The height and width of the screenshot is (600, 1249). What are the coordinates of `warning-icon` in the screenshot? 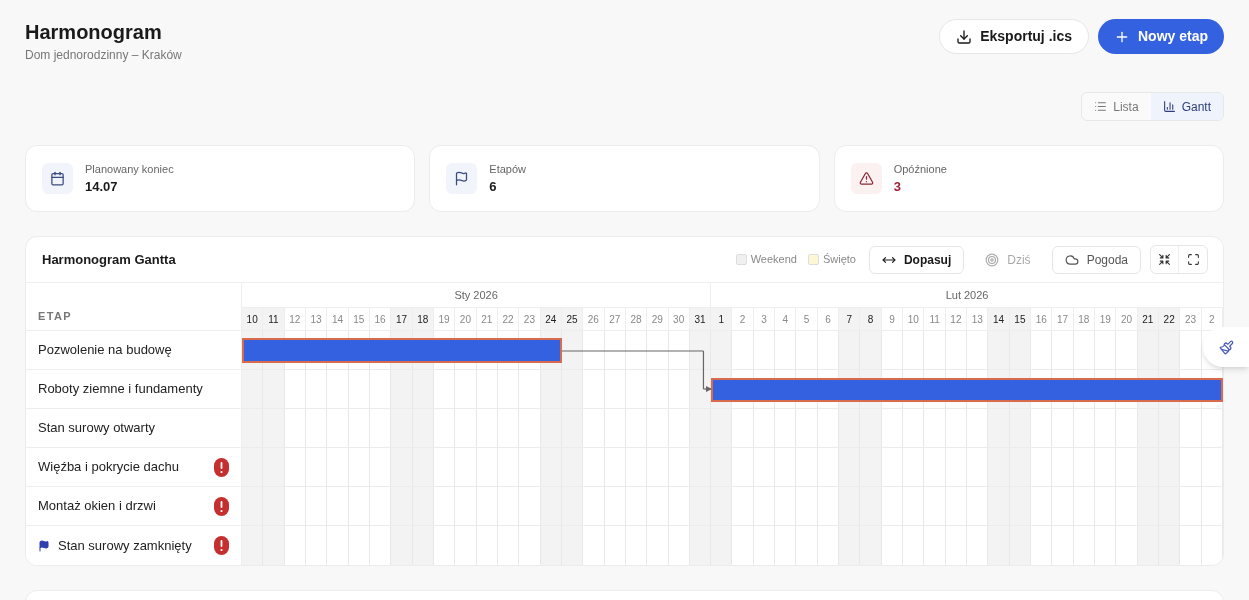 It's located at (866, 178).